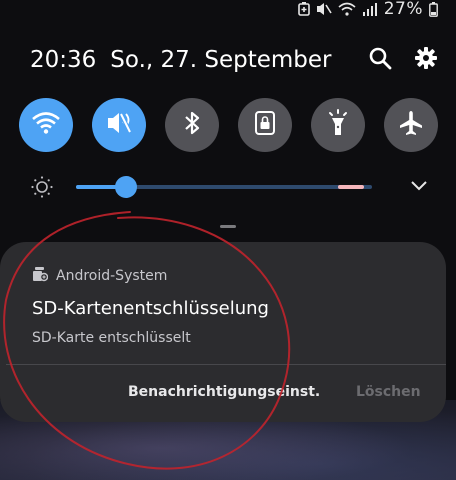 This screenshot has height=480, width=456. Describe the element at coordinates (42, 189) in the screenshot. I see `brightness-icon` at that location.